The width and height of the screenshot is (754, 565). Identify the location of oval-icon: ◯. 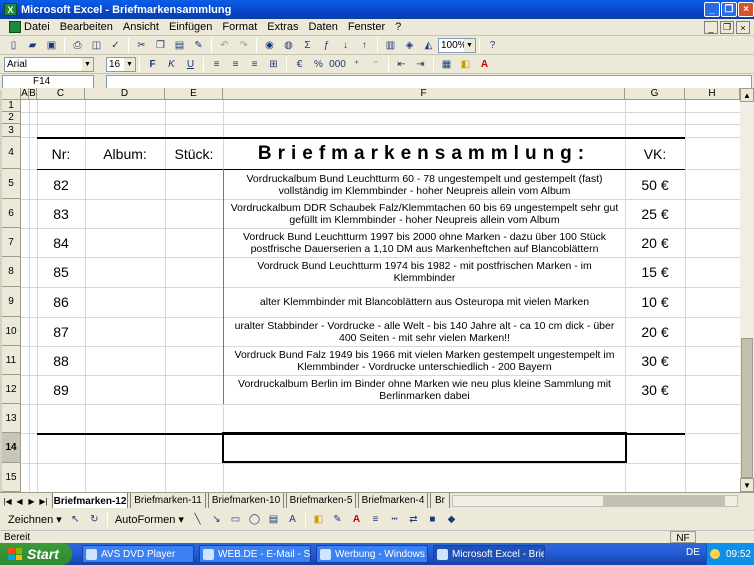
(254, 519).